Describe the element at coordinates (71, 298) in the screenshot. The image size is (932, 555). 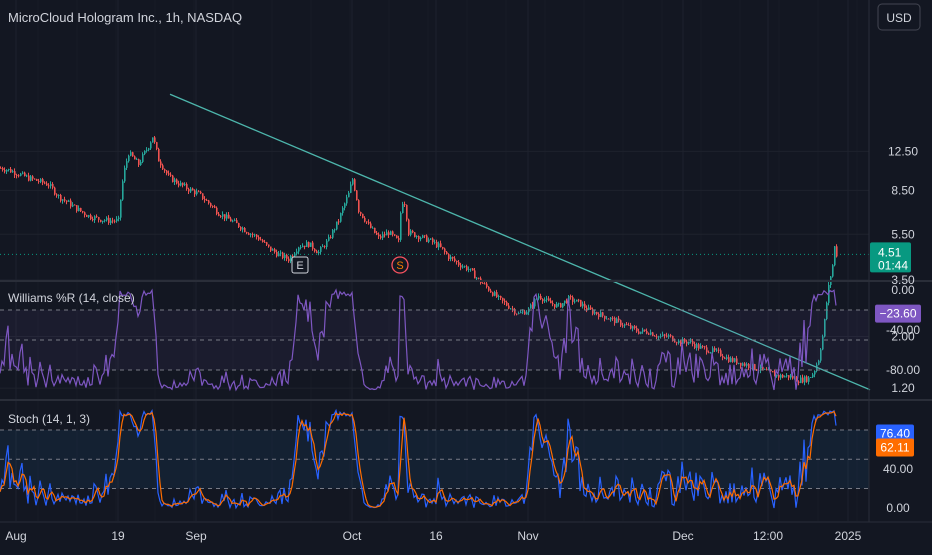
I see `williams-r-title: Williams %R (14, close)` at that location.